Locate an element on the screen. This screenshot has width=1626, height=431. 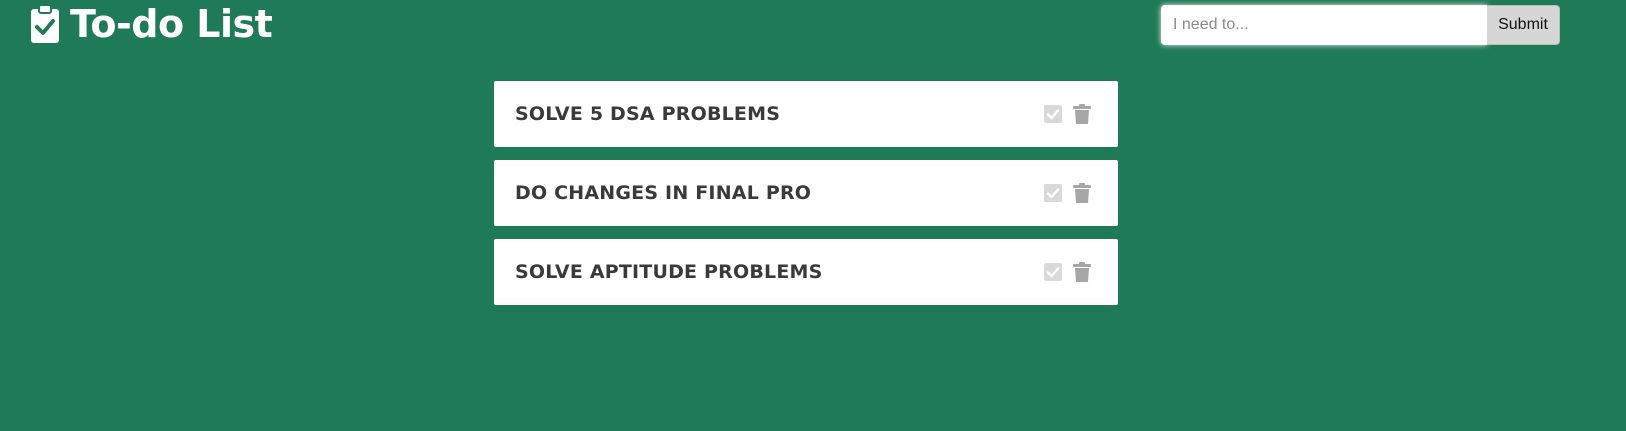
clipboard-check-icon is located at coordinates (45, 24).